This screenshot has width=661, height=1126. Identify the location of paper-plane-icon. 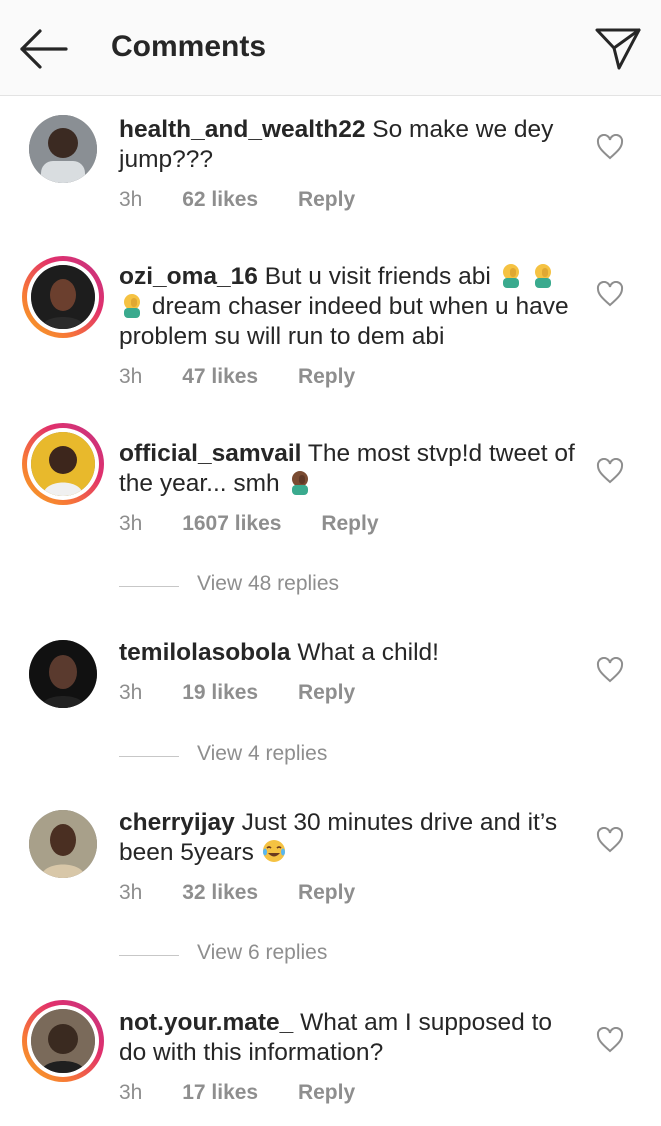
(618, 49).